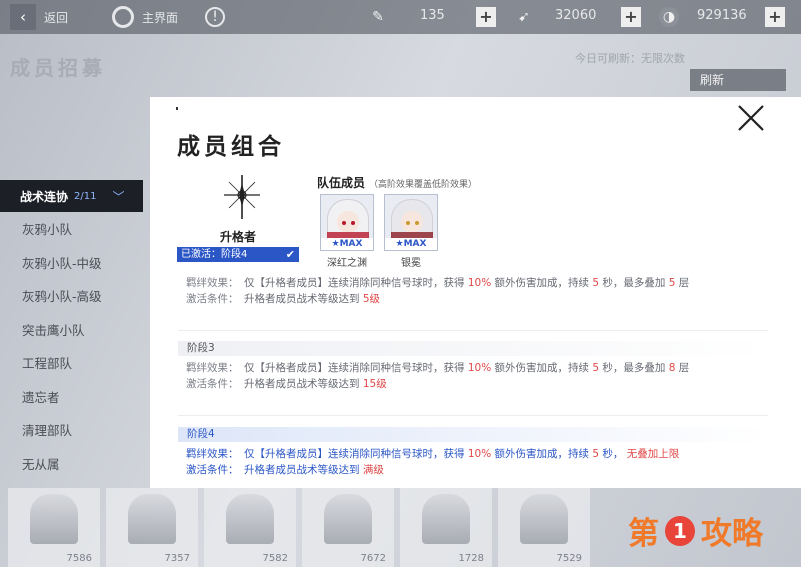 The width and height of the screenshot is (801, 567). Describe the element at coordinates (630, 58) in the screenshot. I see `background-note: 今日可刷新：无限次数` at that location.